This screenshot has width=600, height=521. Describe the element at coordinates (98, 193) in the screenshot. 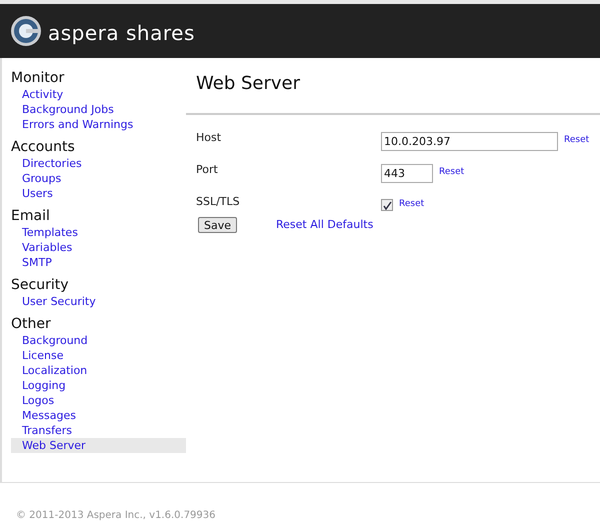

I see `sidebar-link: Users` at that location.